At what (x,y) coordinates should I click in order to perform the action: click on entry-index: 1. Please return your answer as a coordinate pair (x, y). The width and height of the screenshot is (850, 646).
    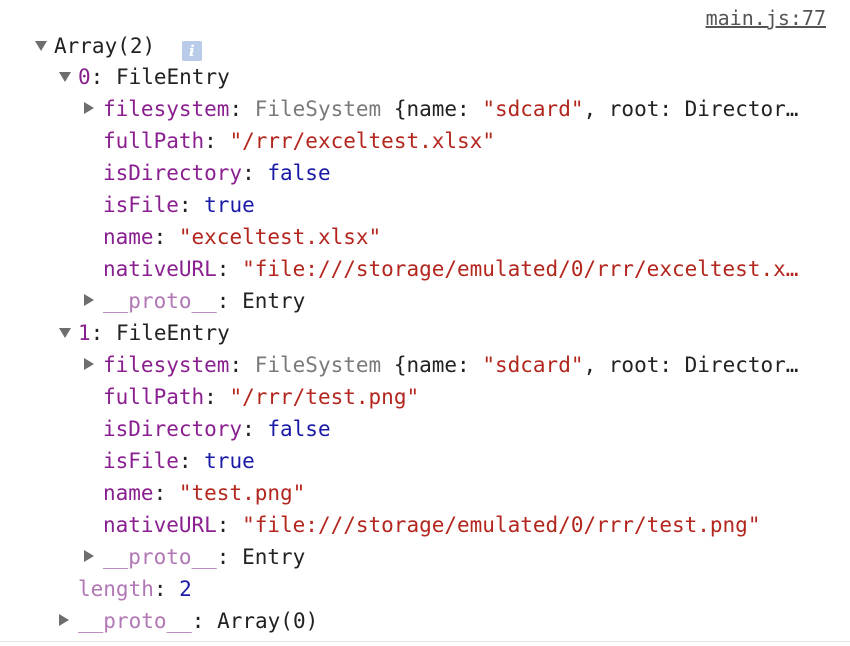
    Looking at the image, I should click on (84, 333).